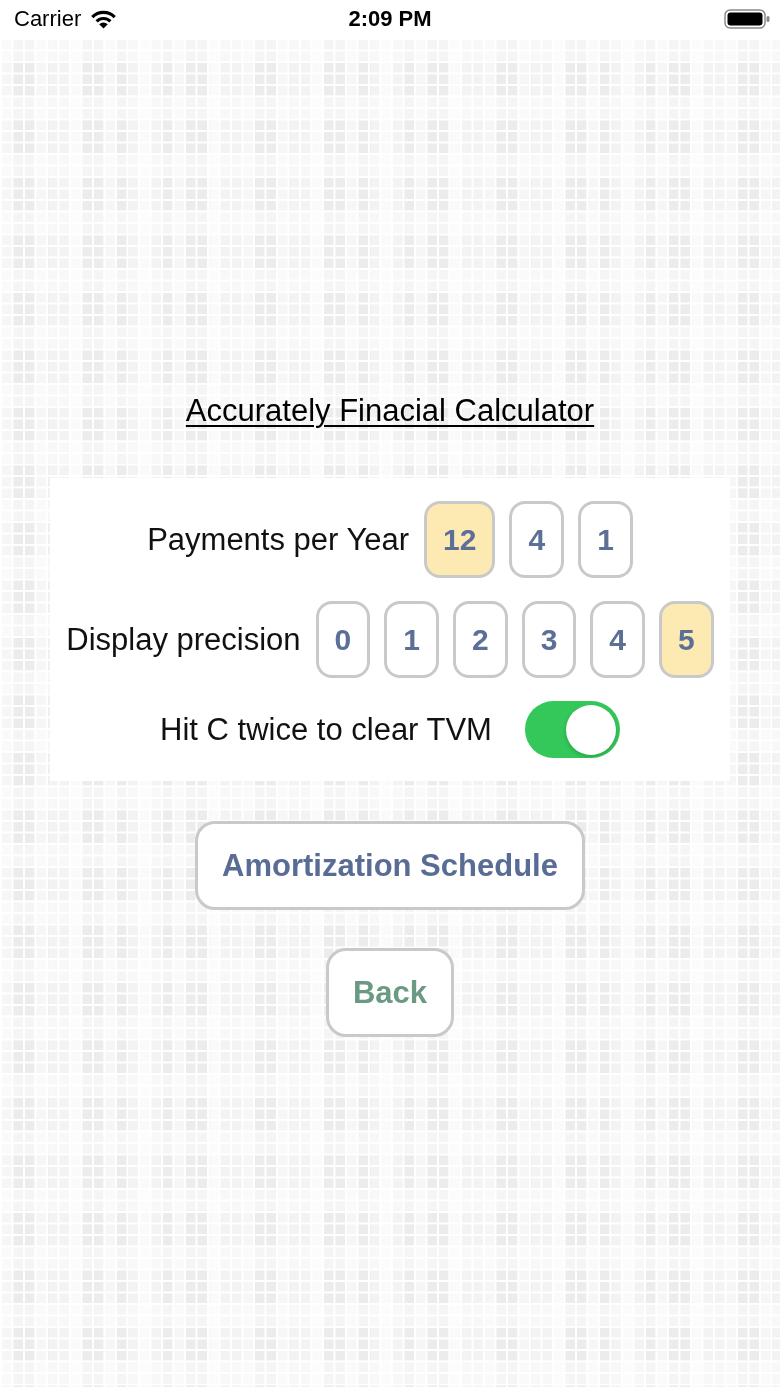  Describe the element at coordinates (390, 865) in the screenshot. I see `amortization-schedule-button: Amortization Schedule` at that location.